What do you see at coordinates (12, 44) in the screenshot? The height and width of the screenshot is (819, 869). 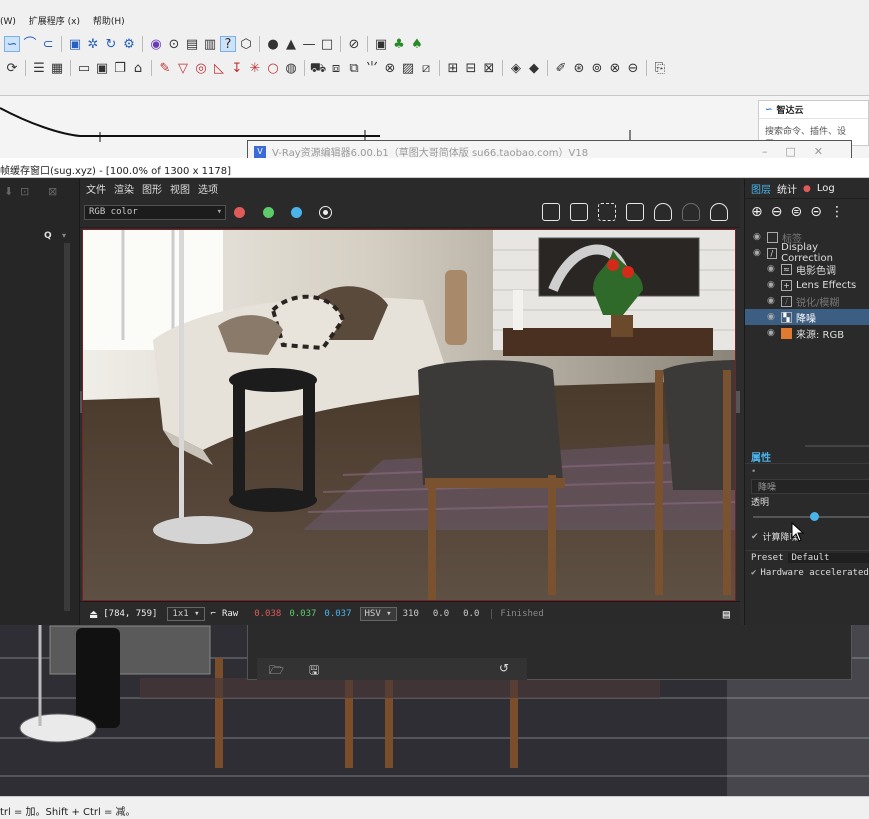 I see `freehand-icon: ∽` at bounding box center [12, 44].